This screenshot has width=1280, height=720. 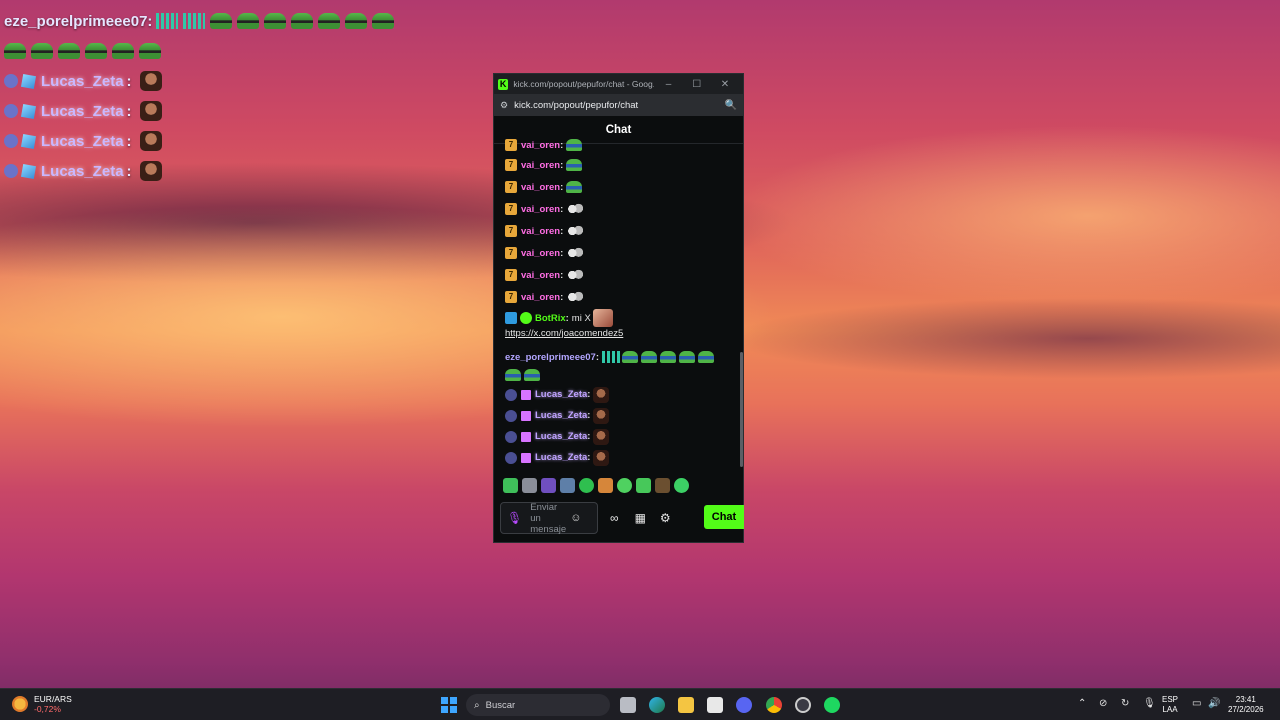 What do you see at coordinates (529, 485) in the screenshot?
I see `emote-2-icon` at bounding box center [529, 485].